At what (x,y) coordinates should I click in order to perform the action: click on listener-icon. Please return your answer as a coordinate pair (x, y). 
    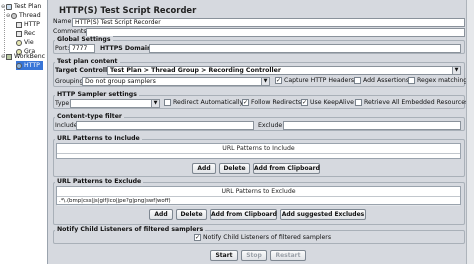
    Looking at the image, I should click on (19, 42).